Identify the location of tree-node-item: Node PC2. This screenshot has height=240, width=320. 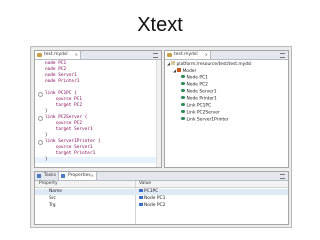
(194, 84).